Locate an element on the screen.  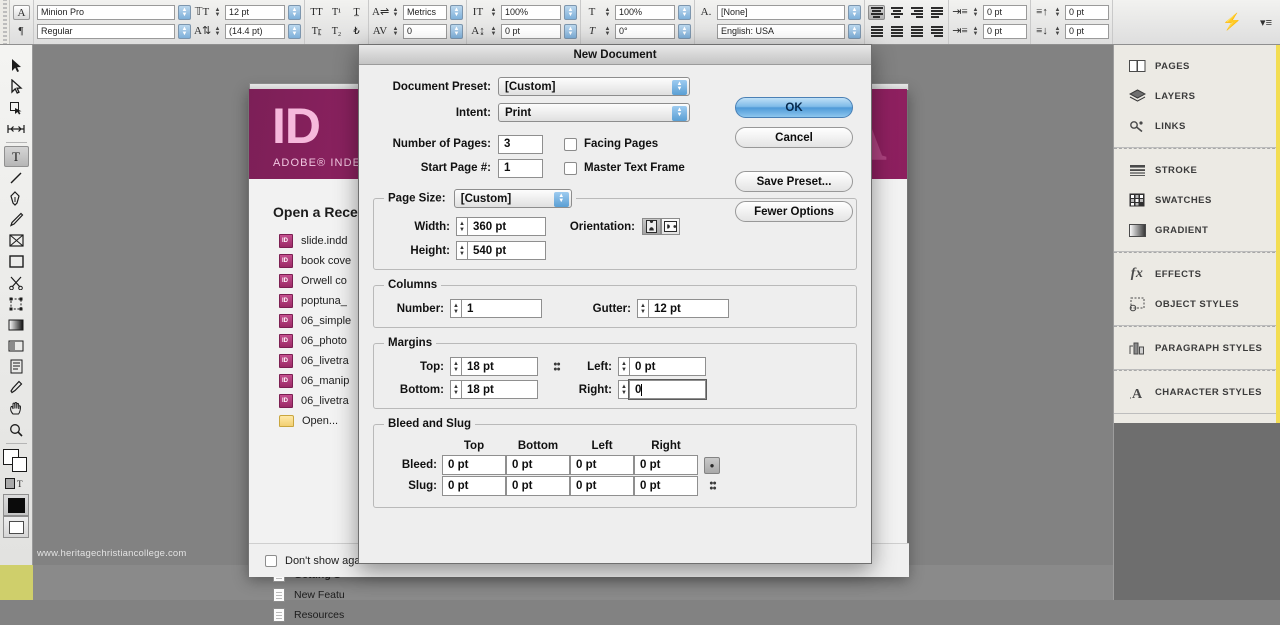
gradient-feather-tool is located at coordinates (16, 345).